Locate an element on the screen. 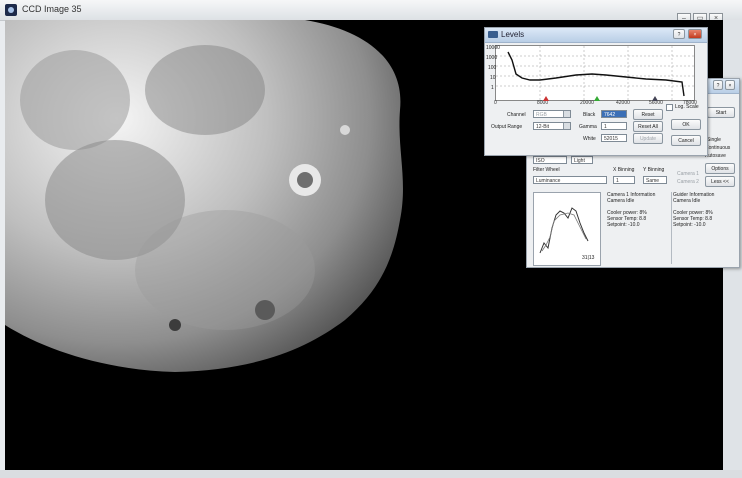 Image resolution: width=742 pixels, height=478 pixels. channel-value: RGB is located at coordinates (541, 115).